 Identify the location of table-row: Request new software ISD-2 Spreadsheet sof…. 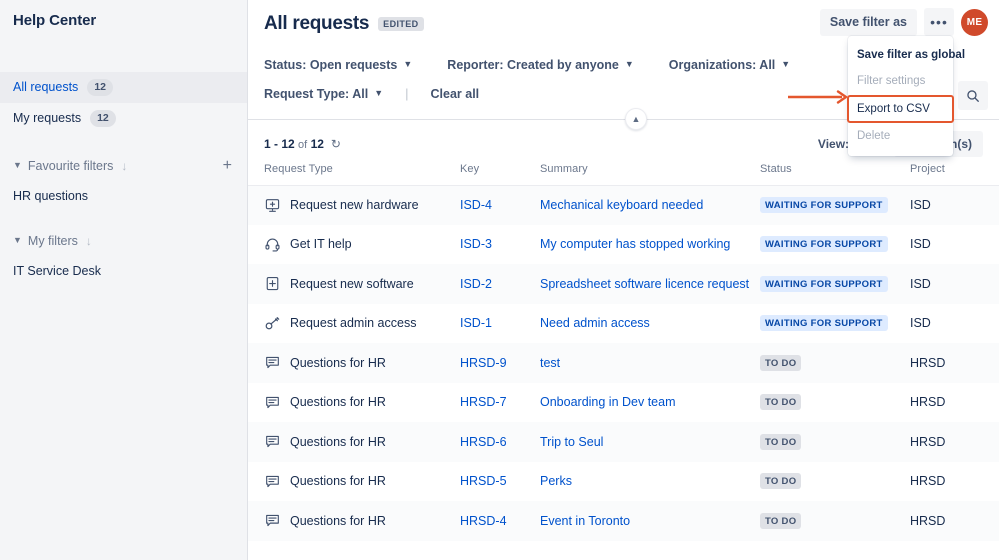
(623, 284).